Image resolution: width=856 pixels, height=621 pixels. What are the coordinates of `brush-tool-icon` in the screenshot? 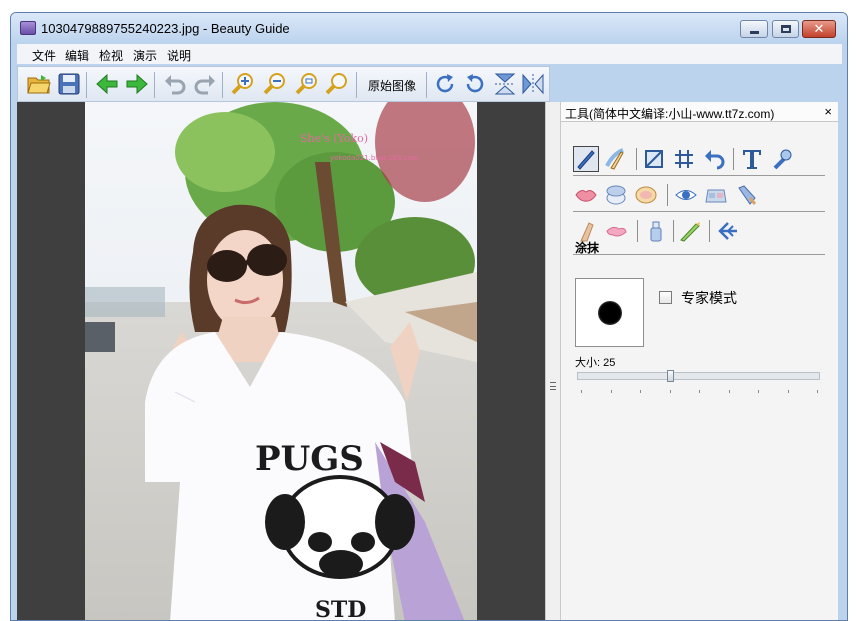 It's located at (586, 159).